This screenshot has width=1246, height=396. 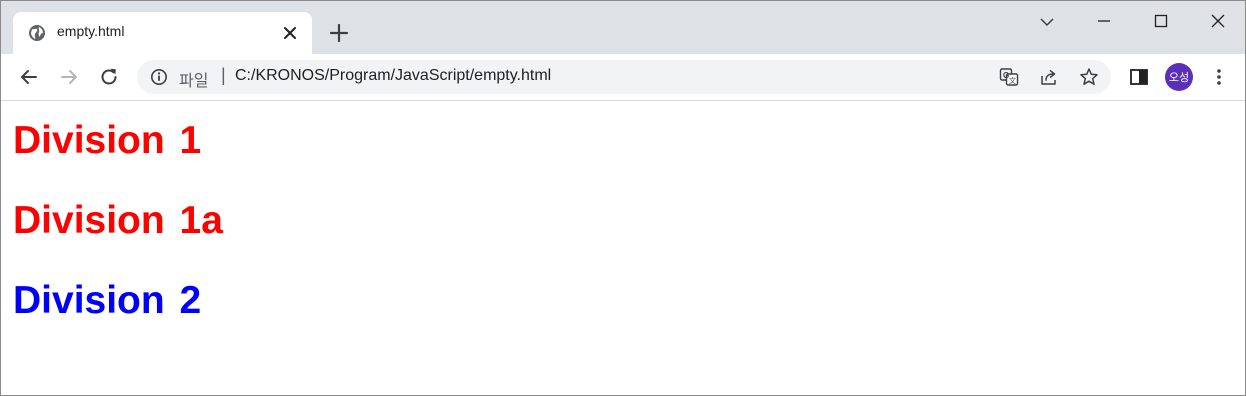 What do you see at coordinates (339, 33) in the screenshot?
I see `new-tab-icon` at bounding box center [339, 33].